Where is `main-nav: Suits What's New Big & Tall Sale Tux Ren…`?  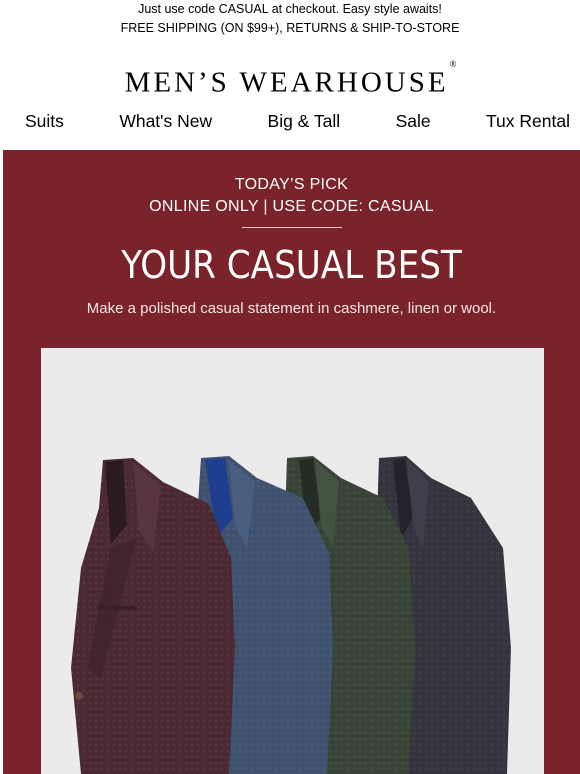 main-nav: Suits What's New Big & Tall Sale Tux Ren… is located at coordinates (290, 121).